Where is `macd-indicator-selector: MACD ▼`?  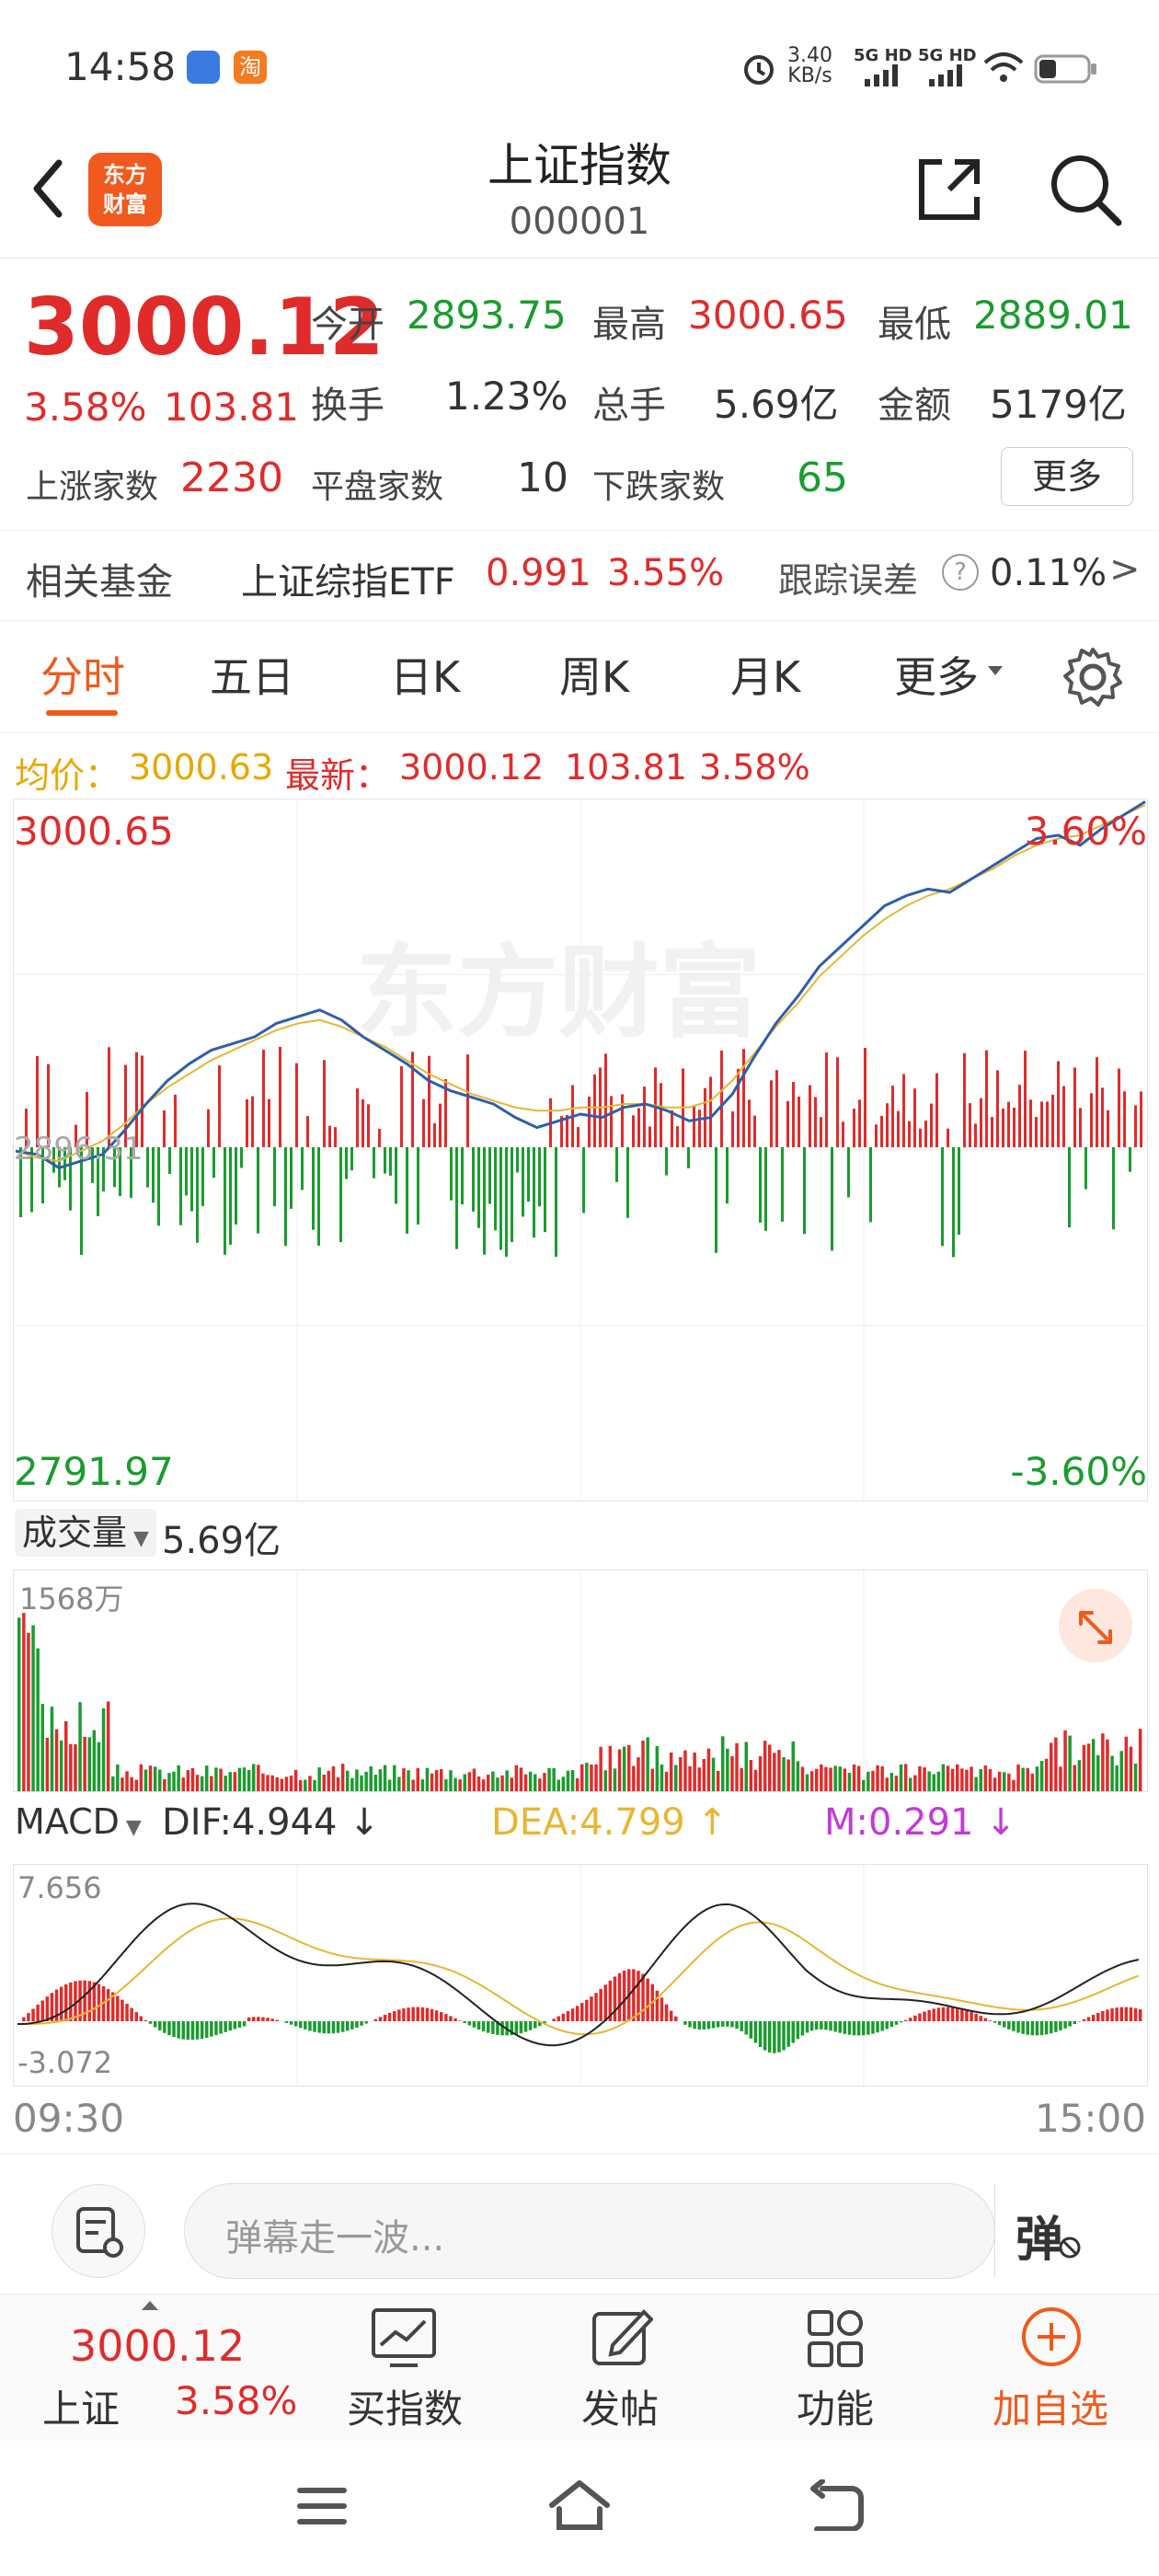 macd-indicator-selector: MACD ▼ is located at coordinates (78, 1821).